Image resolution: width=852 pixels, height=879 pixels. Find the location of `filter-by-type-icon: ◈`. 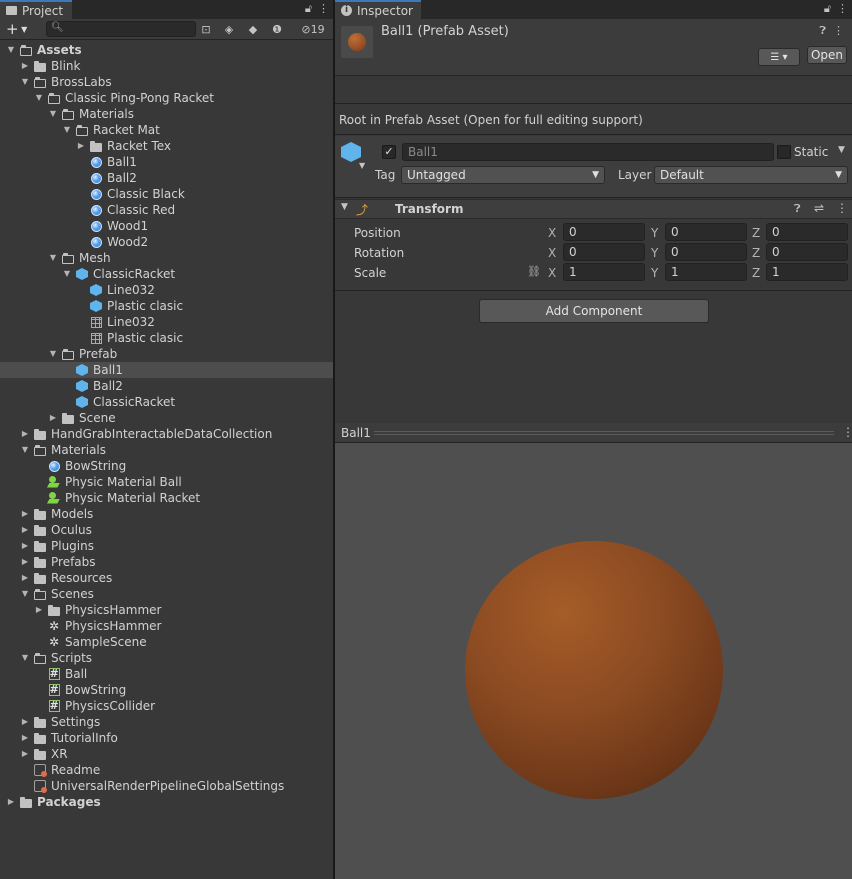

filter-by-type-icon: ◈ is located at coordinates (229, 29).